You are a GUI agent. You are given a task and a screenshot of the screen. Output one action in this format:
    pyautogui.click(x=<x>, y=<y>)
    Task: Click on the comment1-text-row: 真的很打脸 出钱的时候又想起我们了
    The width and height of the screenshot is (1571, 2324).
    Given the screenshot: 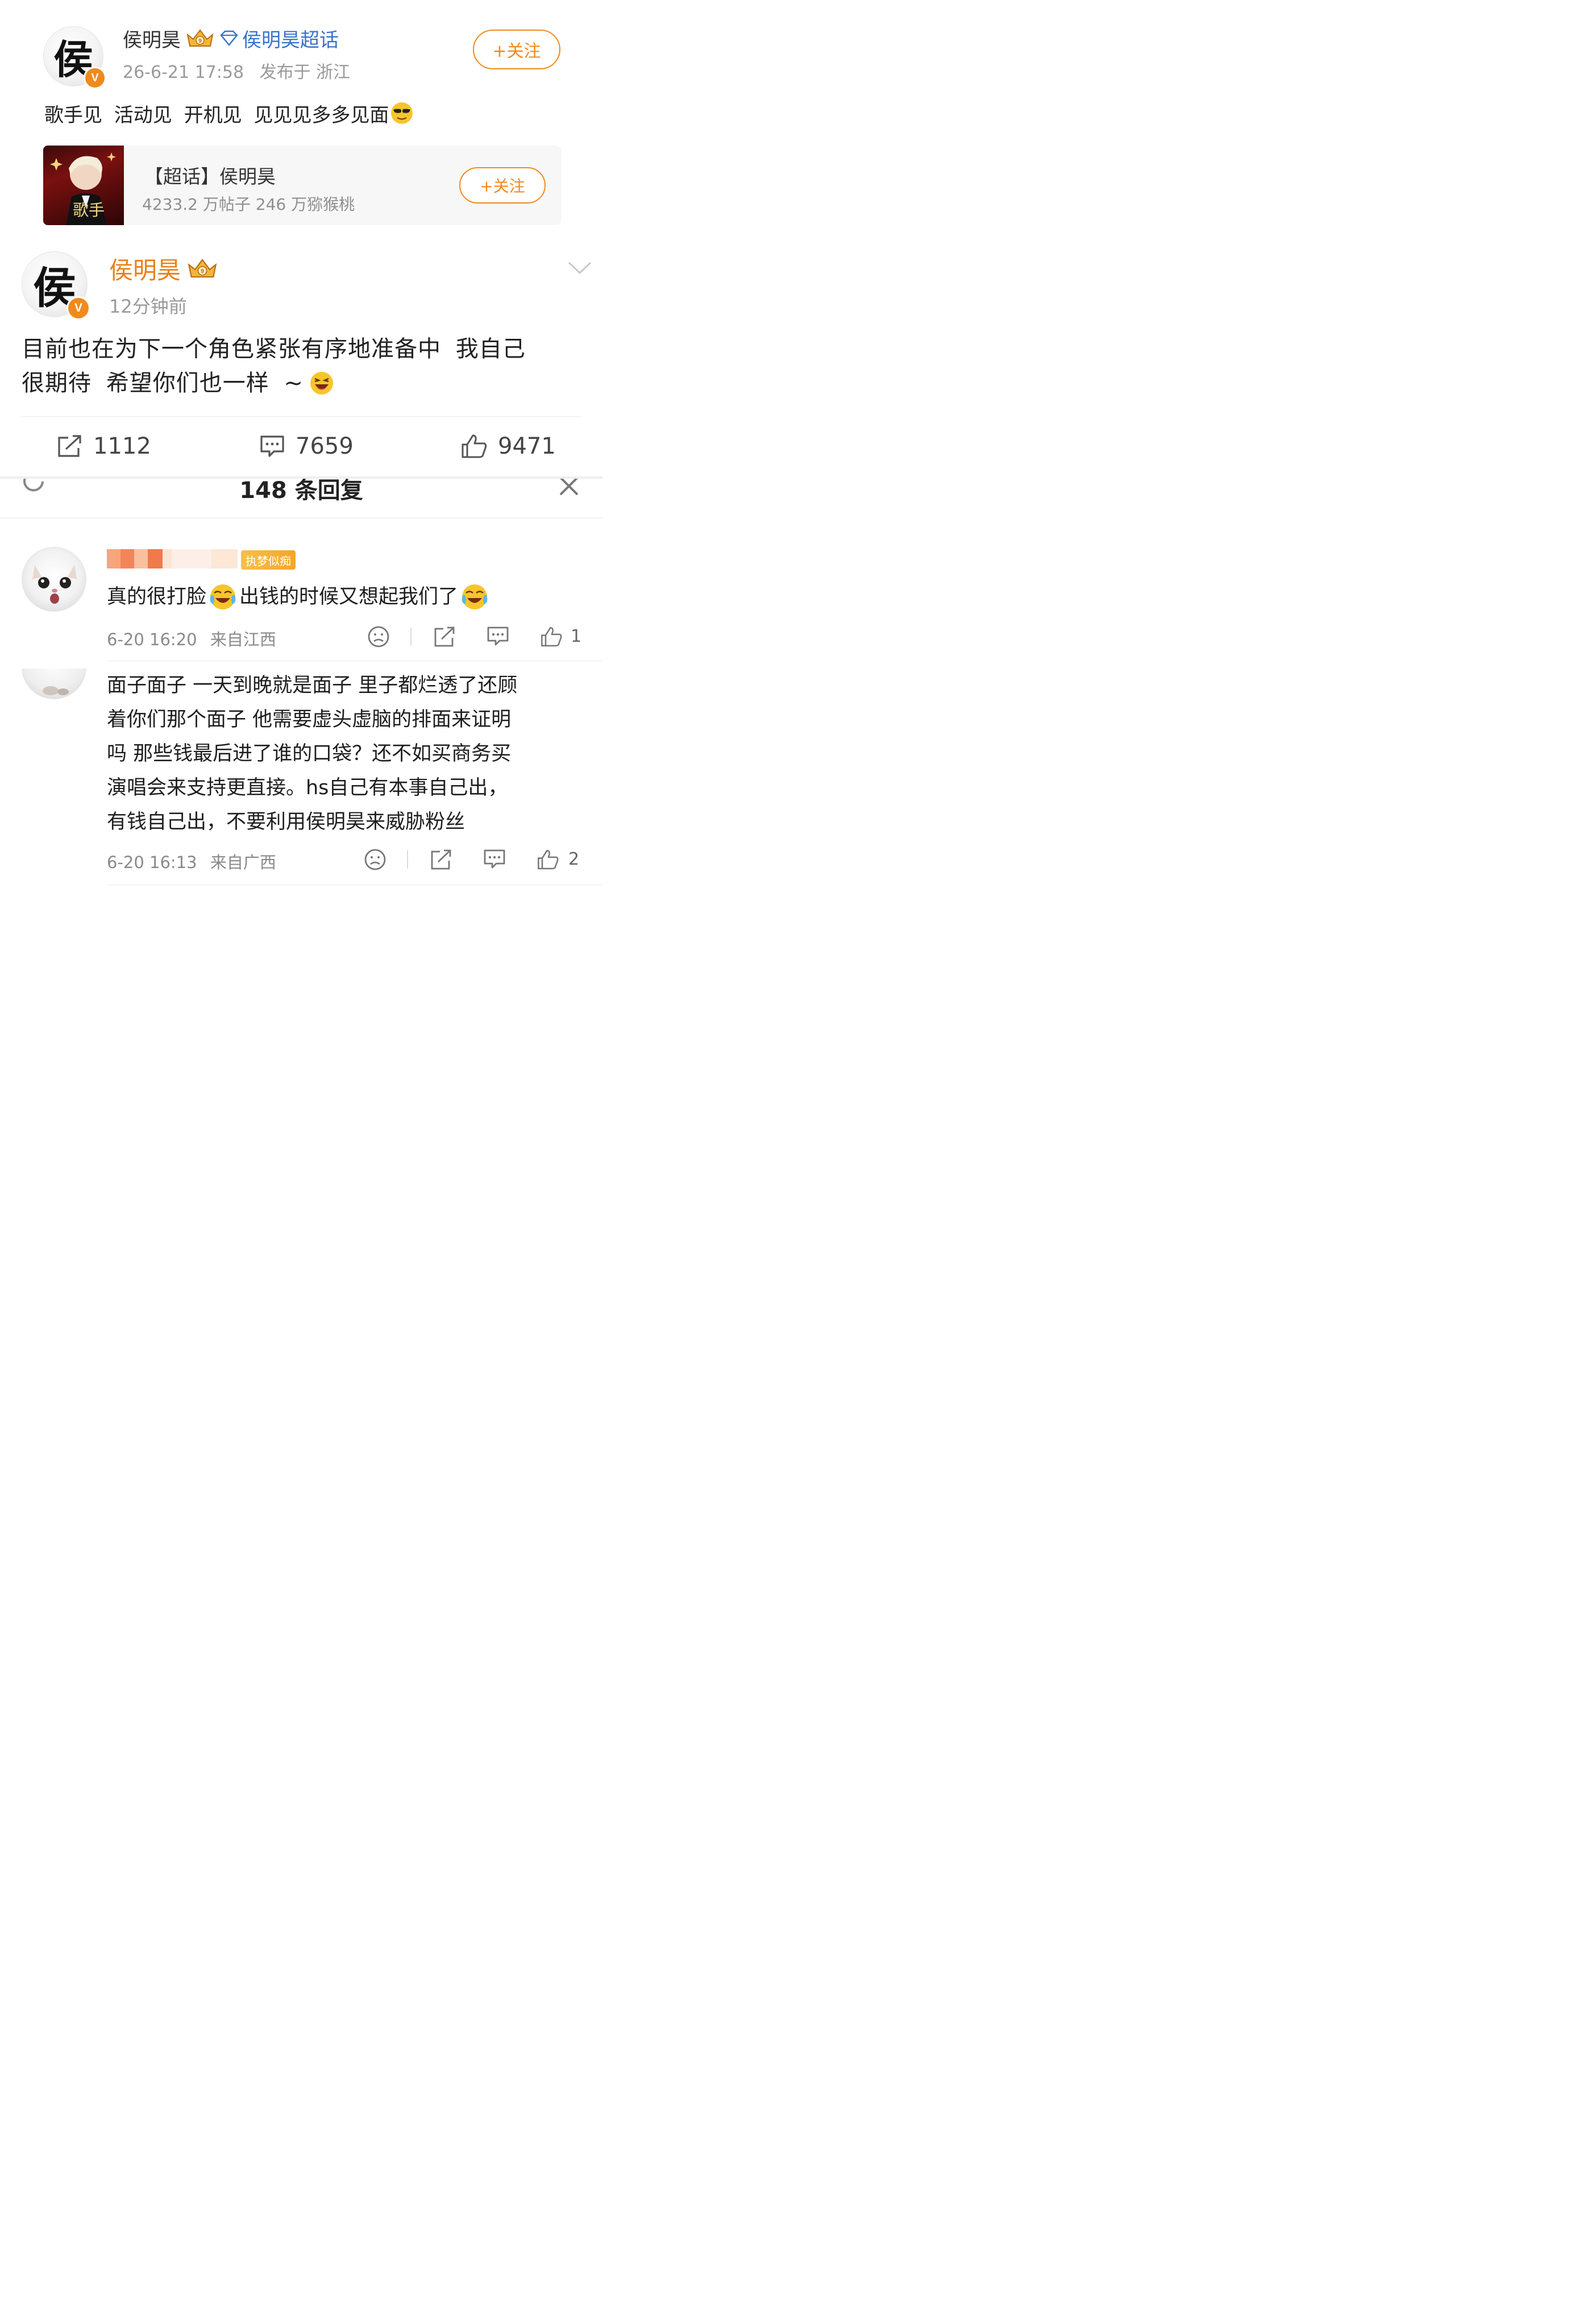 What is the action you would take?
    pyautogui.click(x=298, y=597)
    